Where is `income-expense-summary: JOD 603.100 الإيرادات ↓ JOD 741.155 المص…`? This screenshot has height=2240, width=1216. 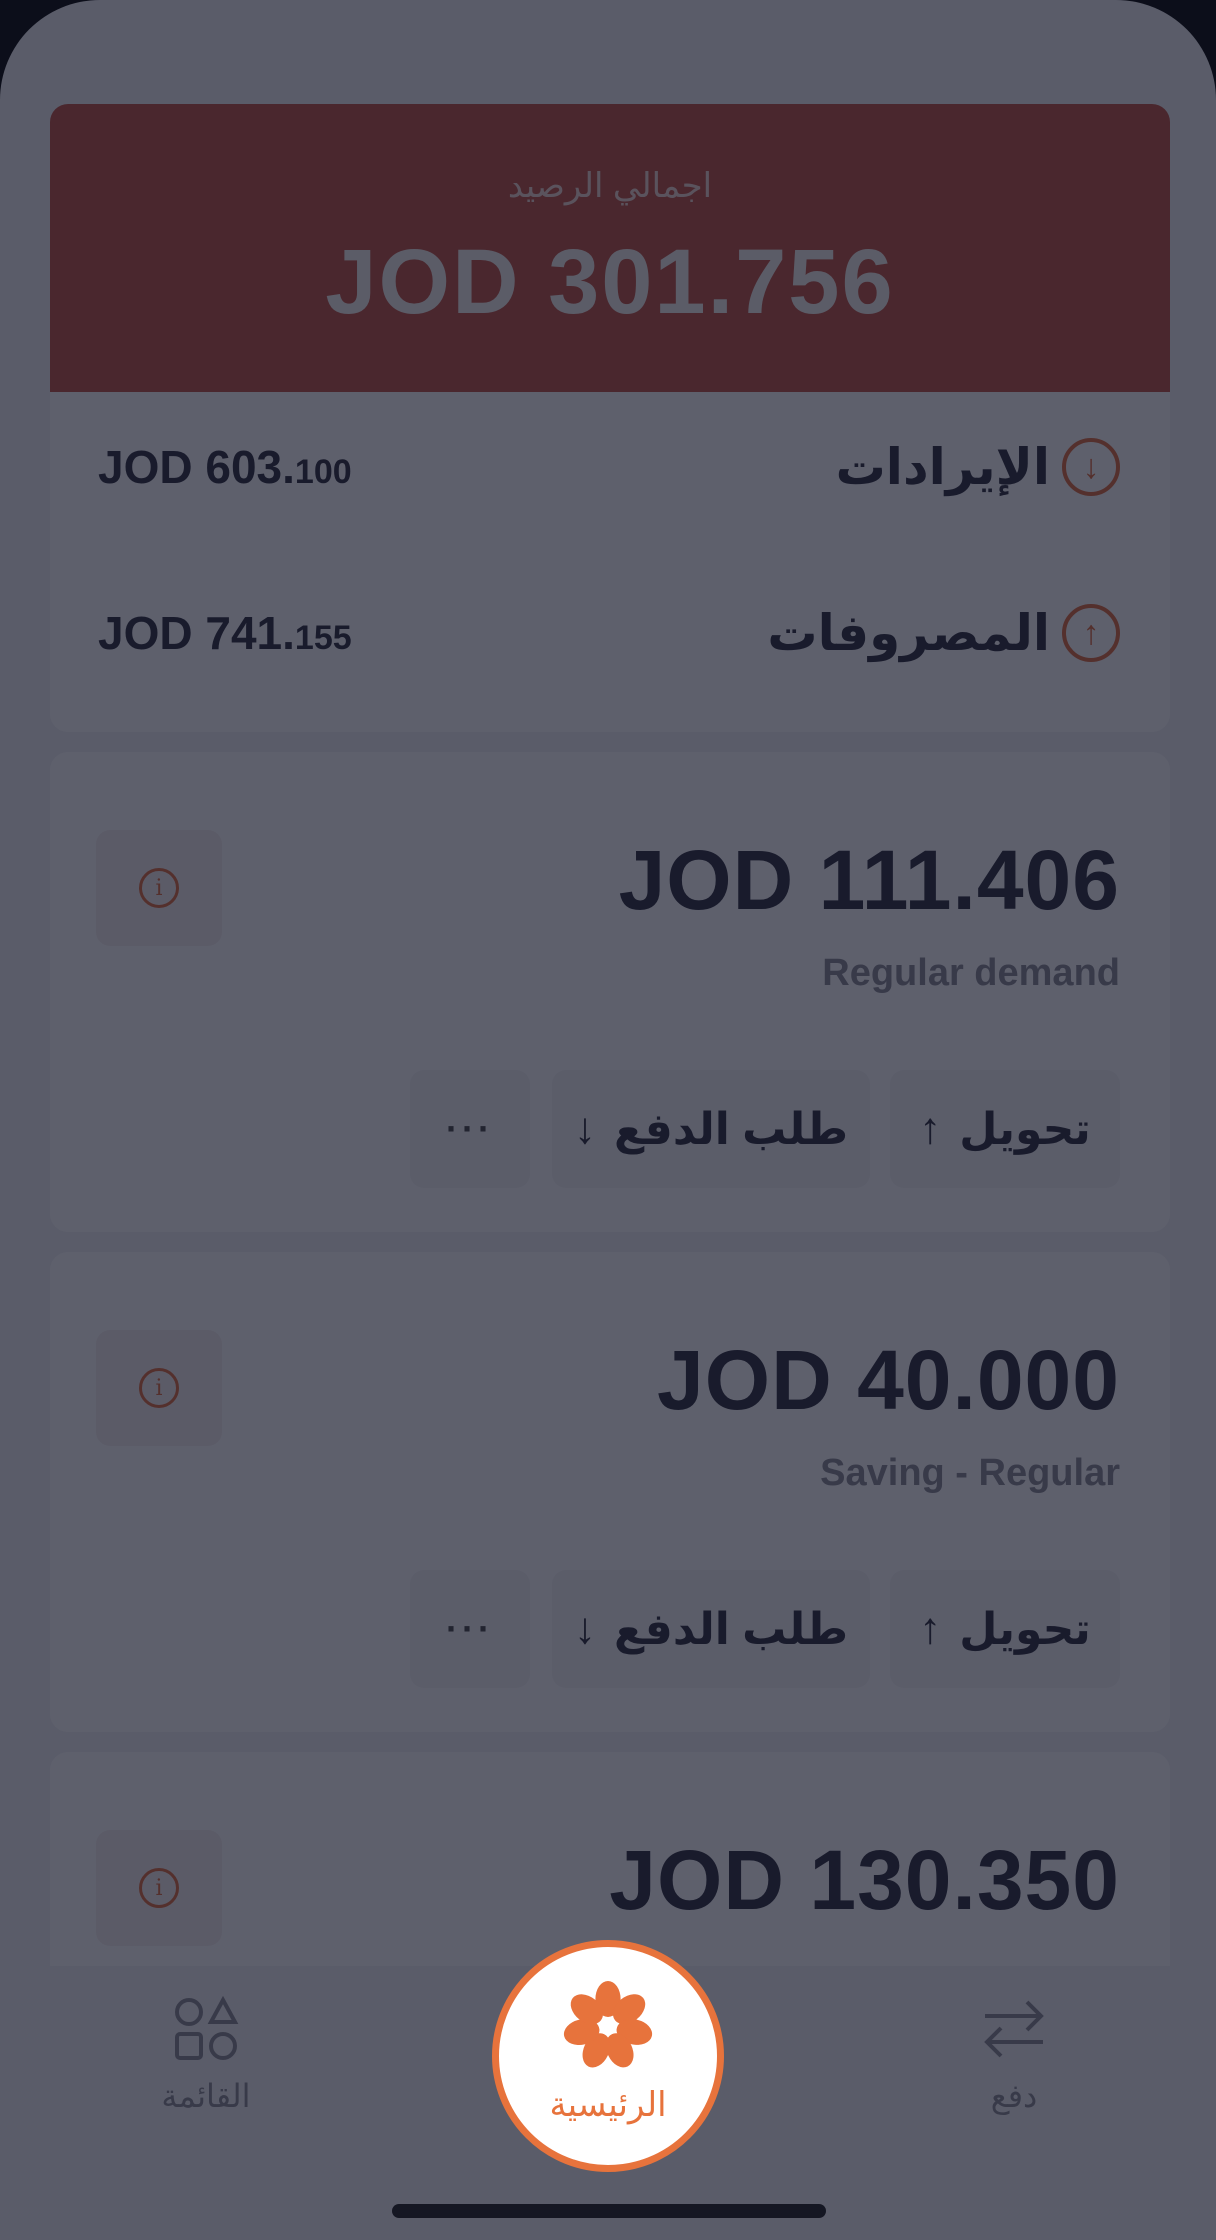 income-expense-summary: JOD 603.100 الإيرادات ↓ JOD 741.155 المص… is located at coordinates (610, 562).